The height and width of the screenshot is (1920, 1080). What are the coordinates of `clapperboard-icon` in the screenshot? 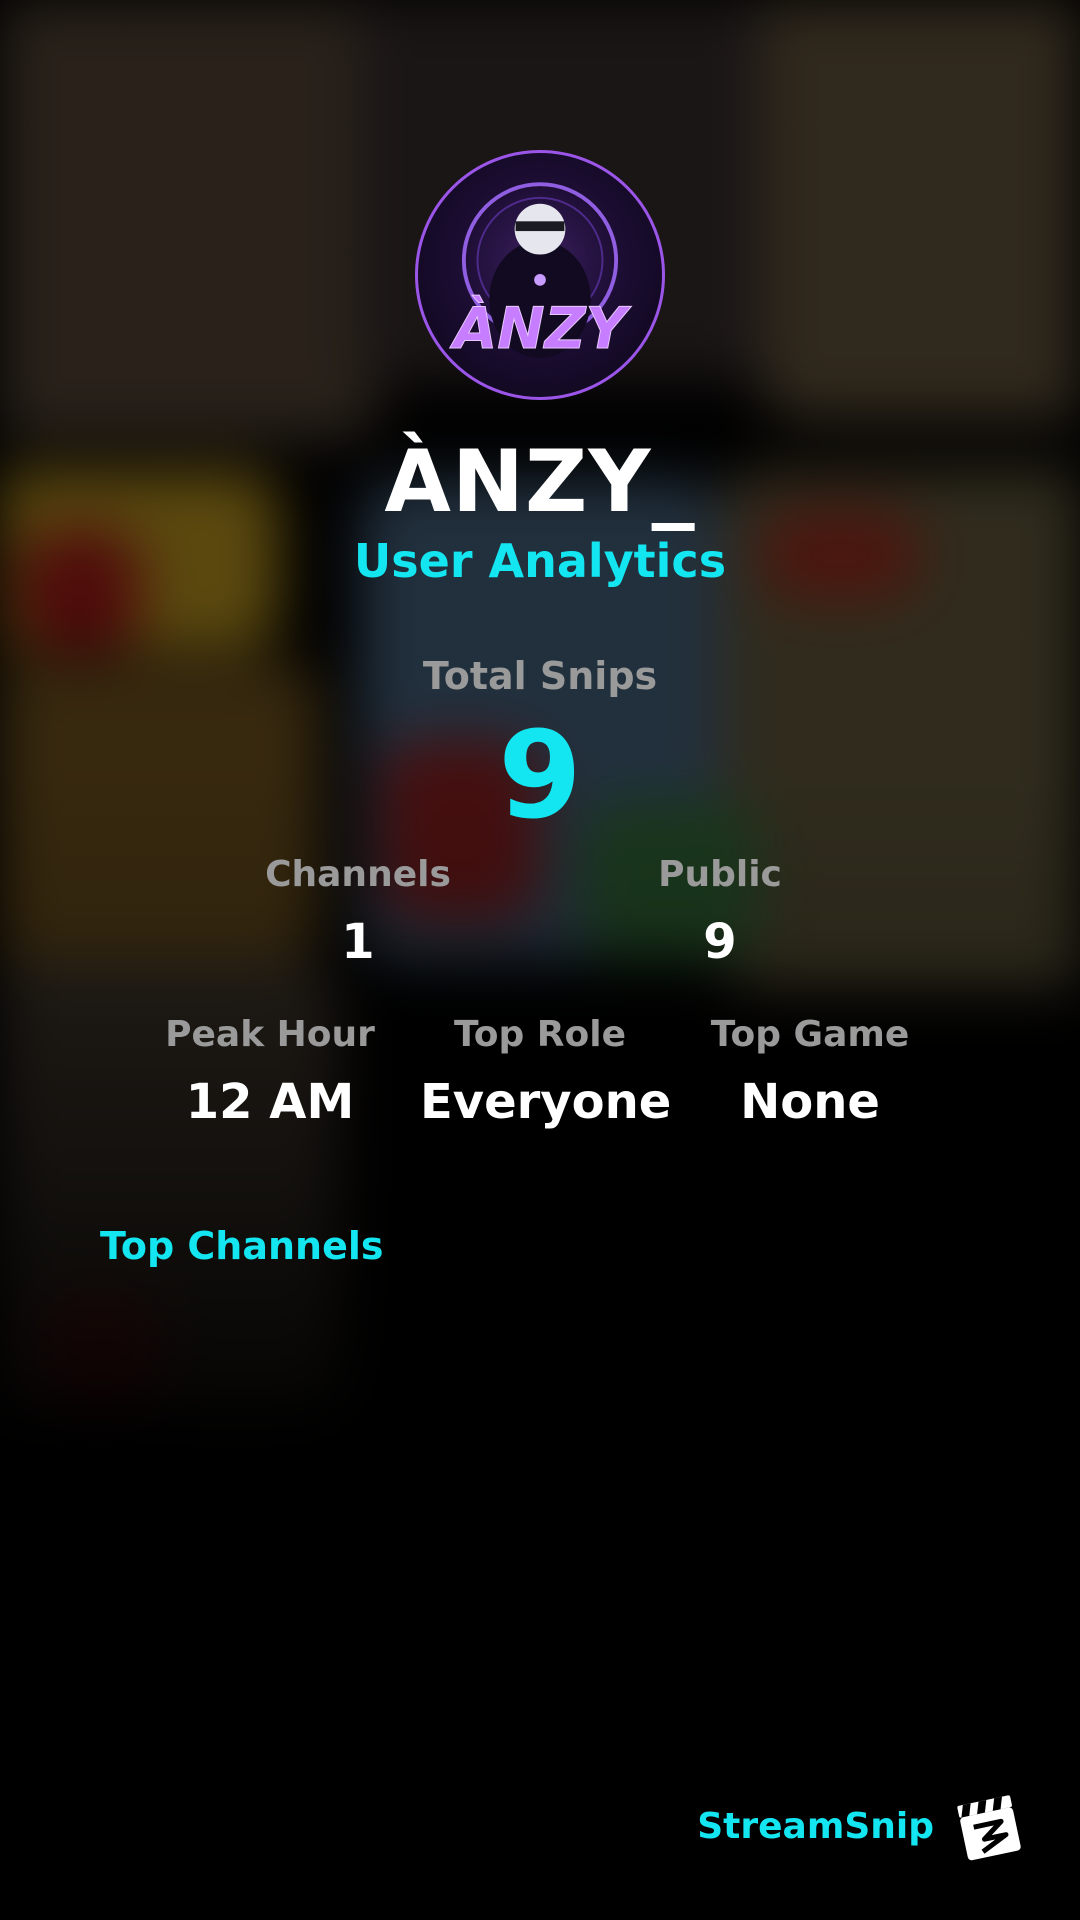 It's located at (989, 1828).